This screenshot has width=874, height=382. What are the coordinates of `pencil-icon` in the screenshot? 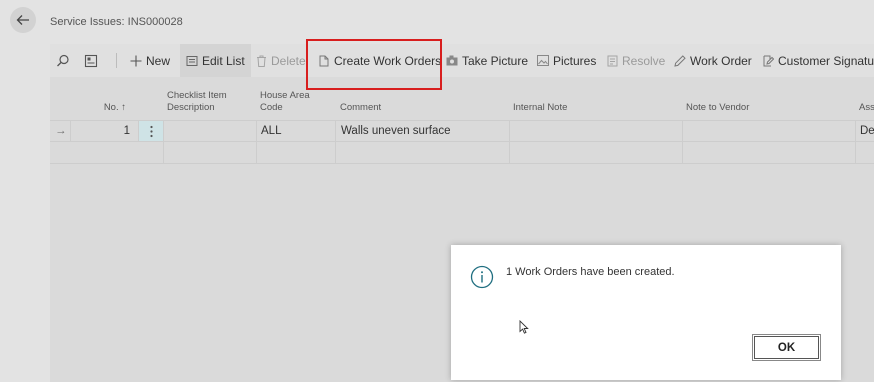 It's located at (680, 60).